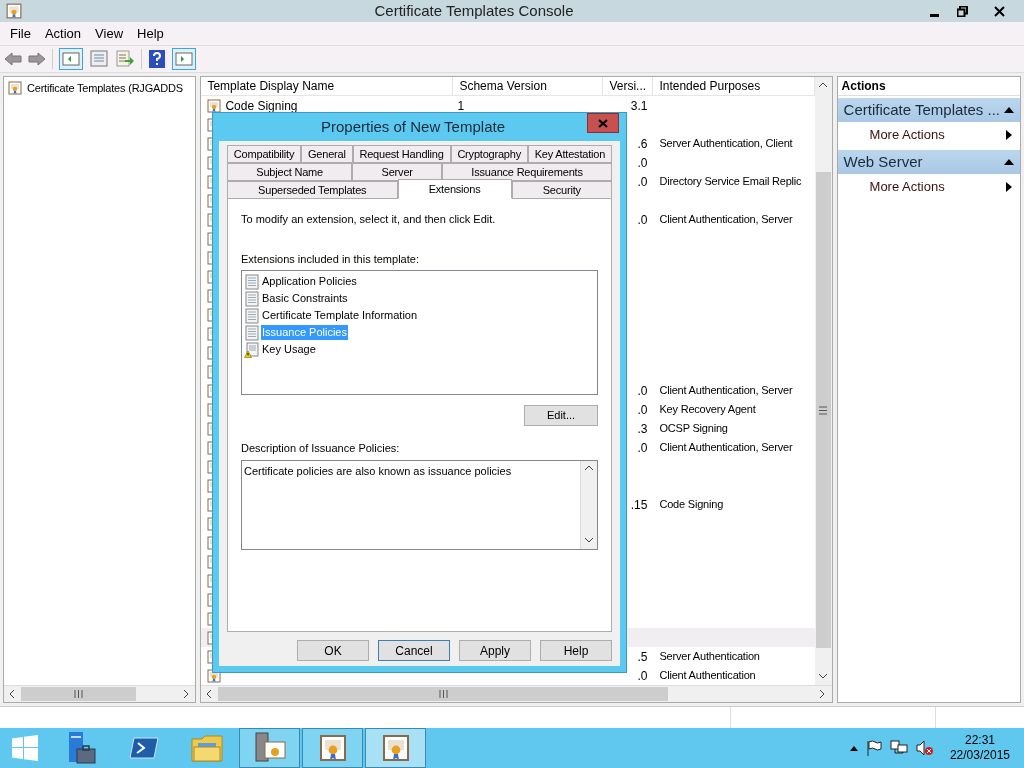  I want to click on muted-speaker-icon, so click(924, 748).